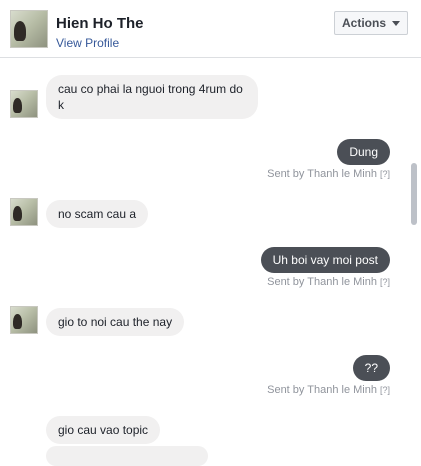 The width and height of the screenshot is (421, 466). I want to click on caret-down-icon, so click(396, 23).